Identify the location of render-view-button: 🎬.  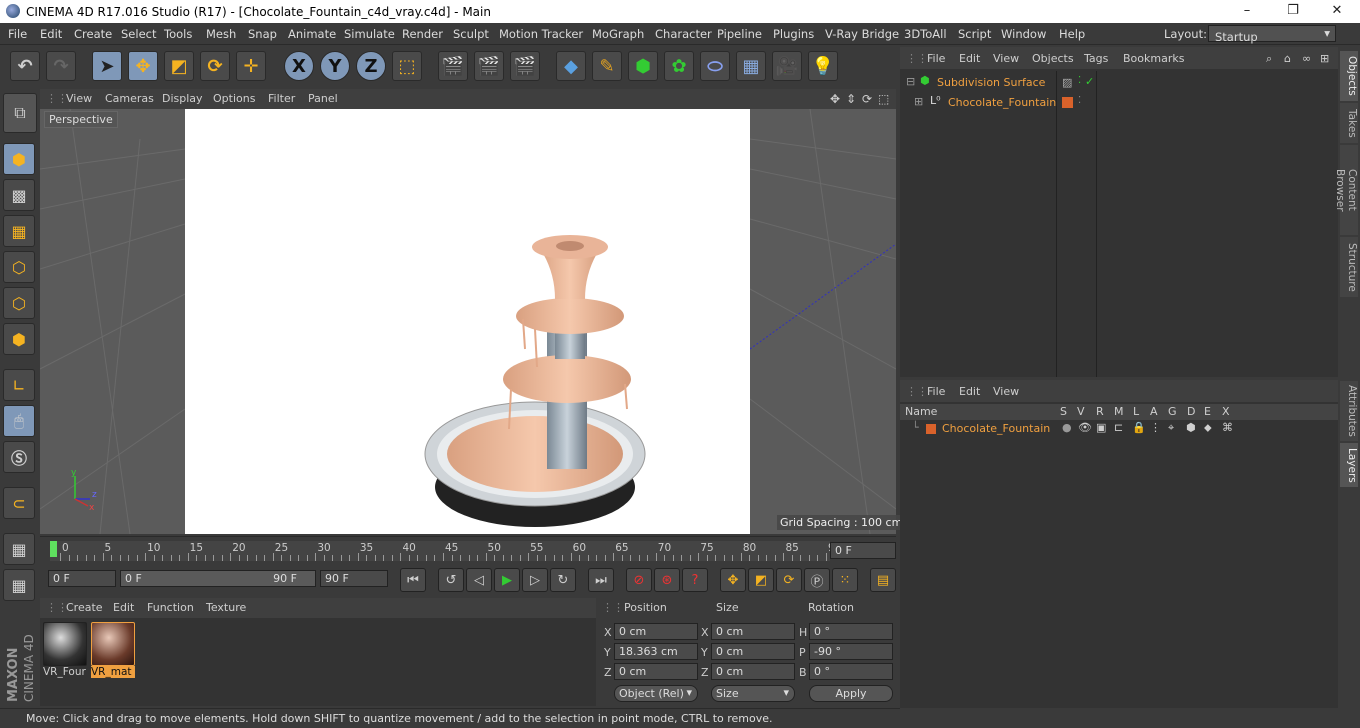
(453, 66).